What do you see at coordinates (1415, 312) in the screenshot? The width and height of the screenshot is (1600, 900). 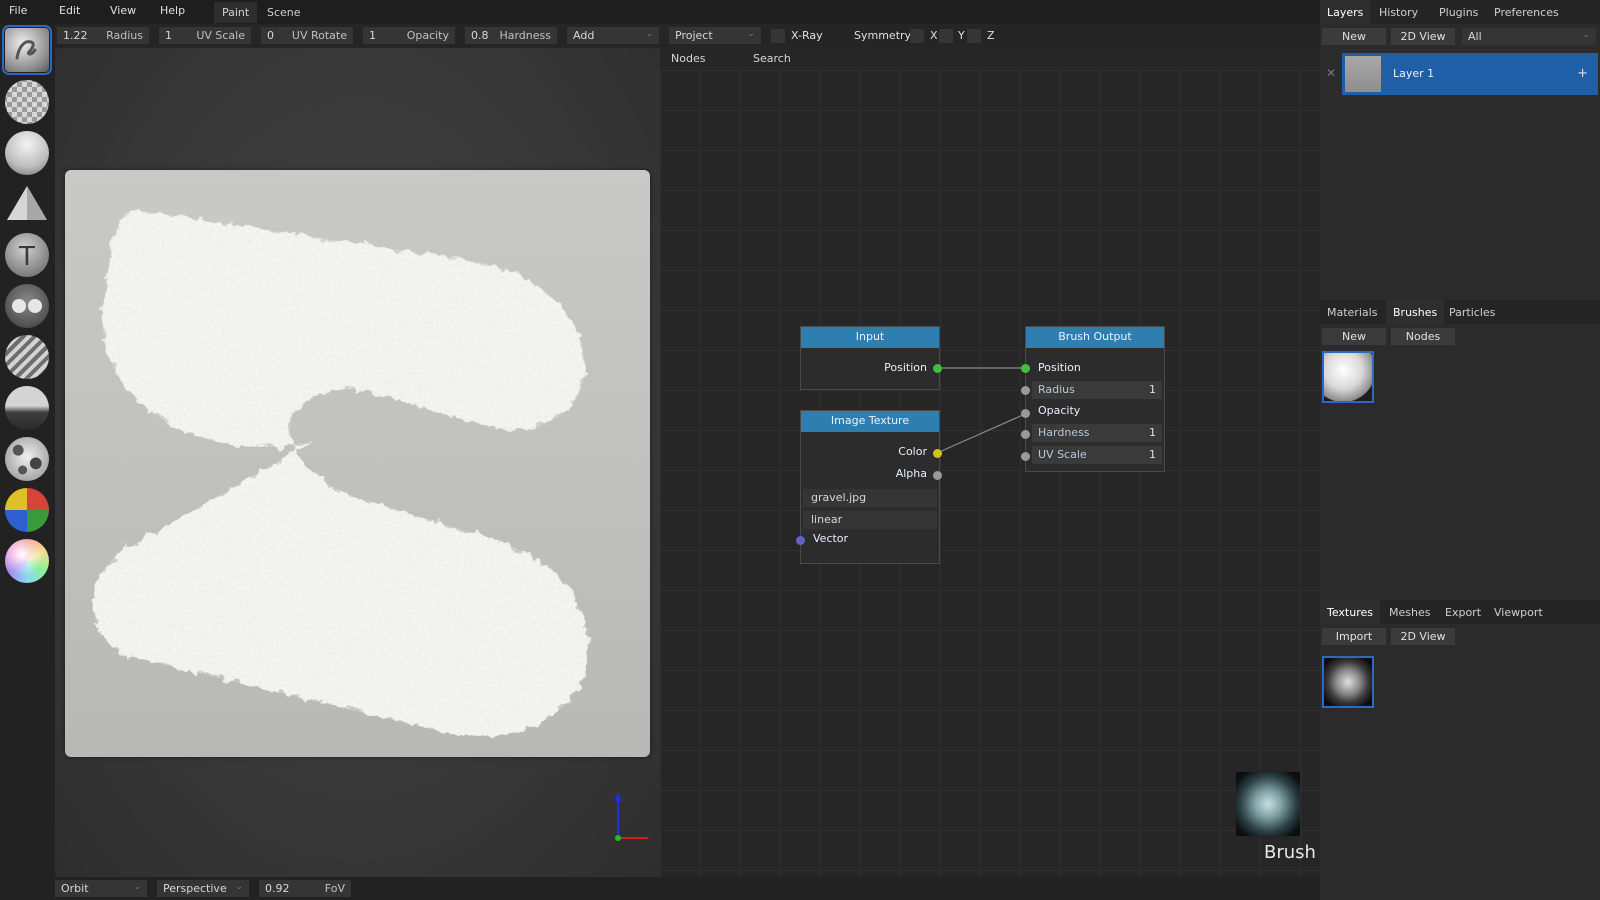 I see `tab-brushes: Brushes` at bounding box center [1415, 312].